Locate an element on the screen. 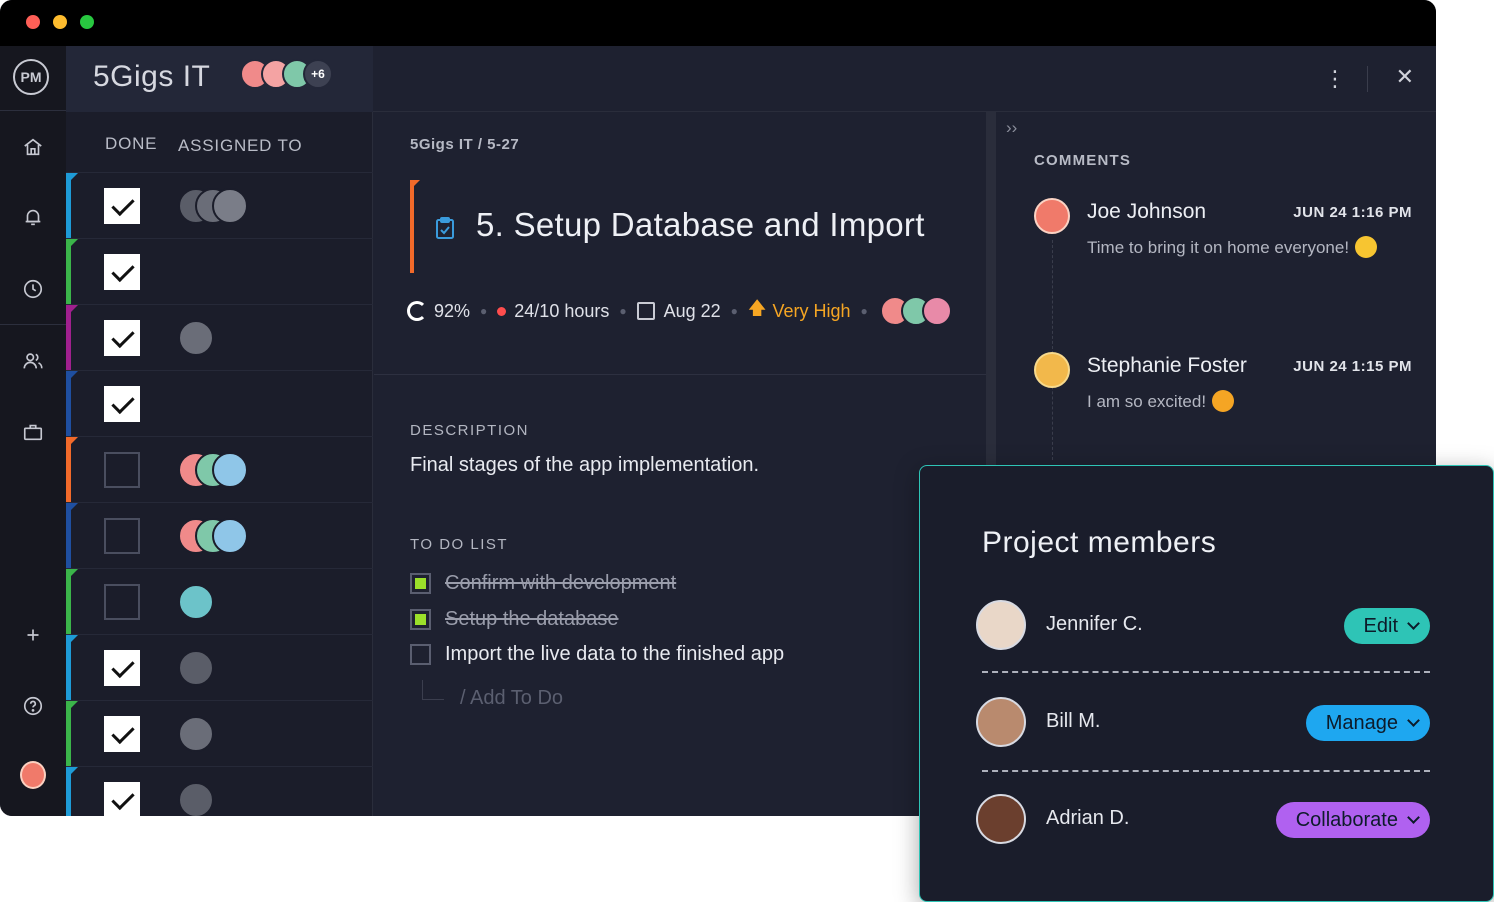 The image size is (1494, 902). priority-value: Very High is located at coordinates (811, 311).